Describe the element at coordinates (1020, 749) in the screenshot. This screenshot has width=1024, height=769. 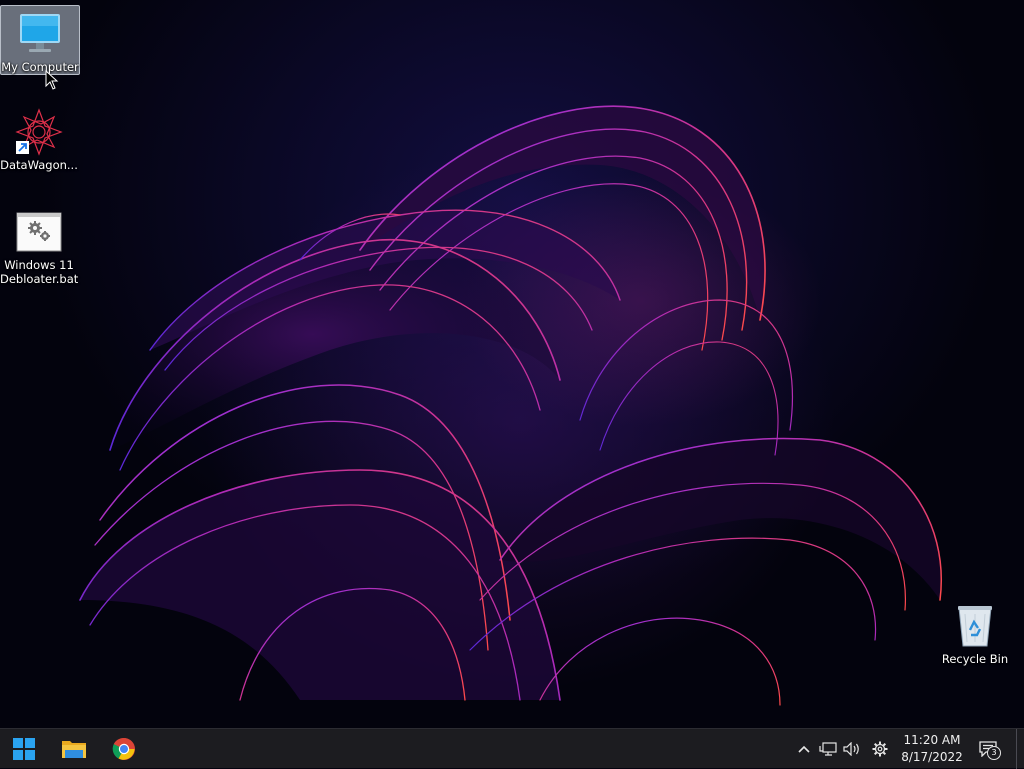
I see `show-desktop-button` at that location.